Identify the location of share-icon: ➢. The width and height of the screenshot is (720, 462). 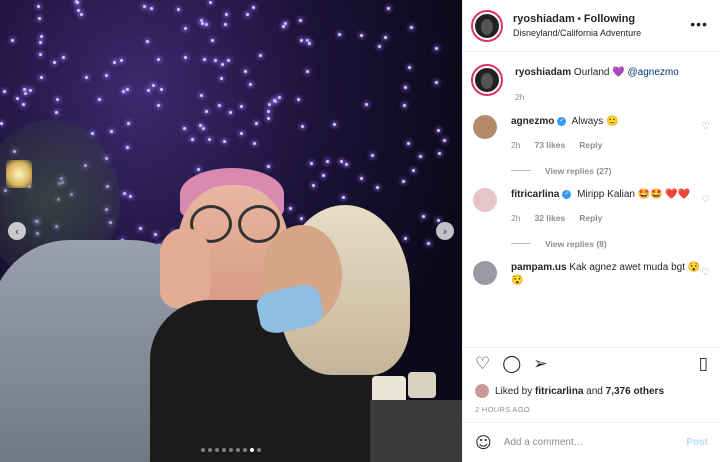
(540, 364).